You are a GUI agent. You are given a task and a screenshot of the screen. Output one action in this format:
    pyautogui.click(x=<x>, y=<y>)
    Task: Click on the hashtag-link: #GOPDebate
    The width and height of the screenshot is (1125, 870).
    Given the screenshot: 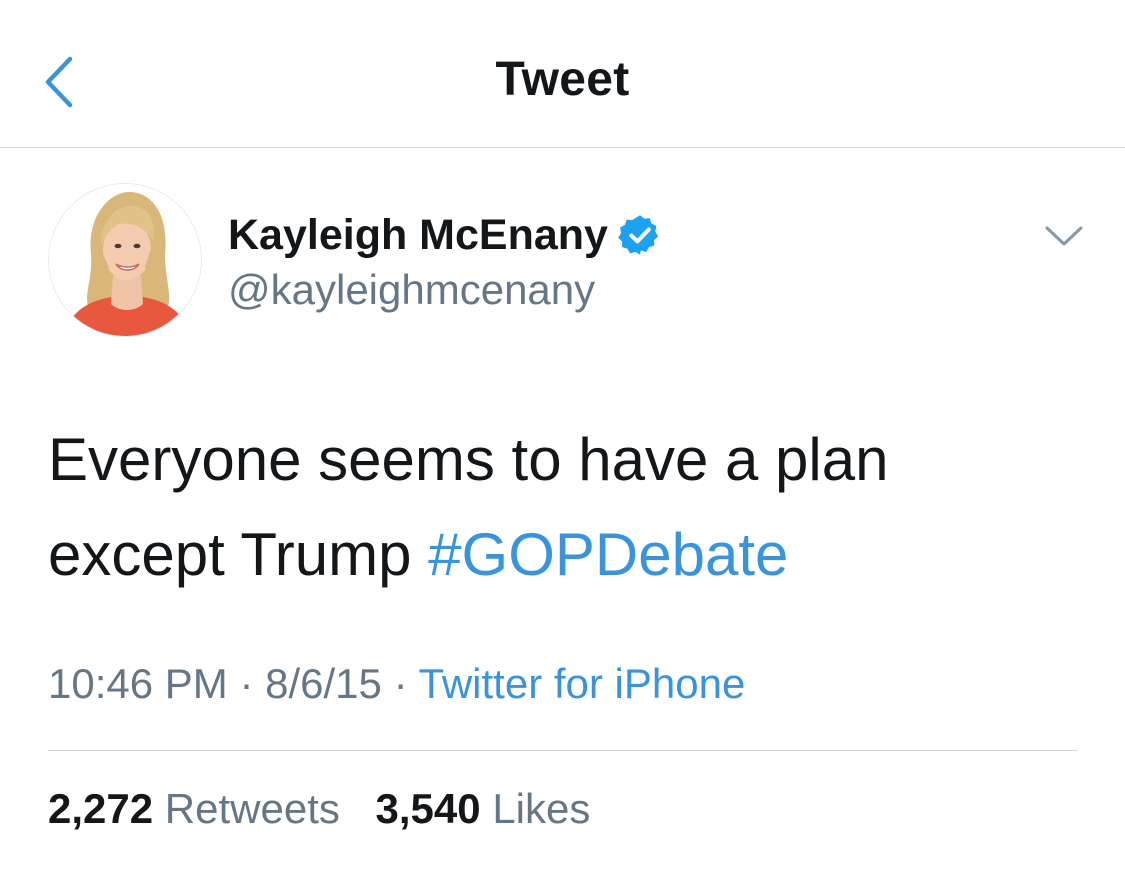 What is the action you would take?
    pyautogui.click(x=608, y=554)
    